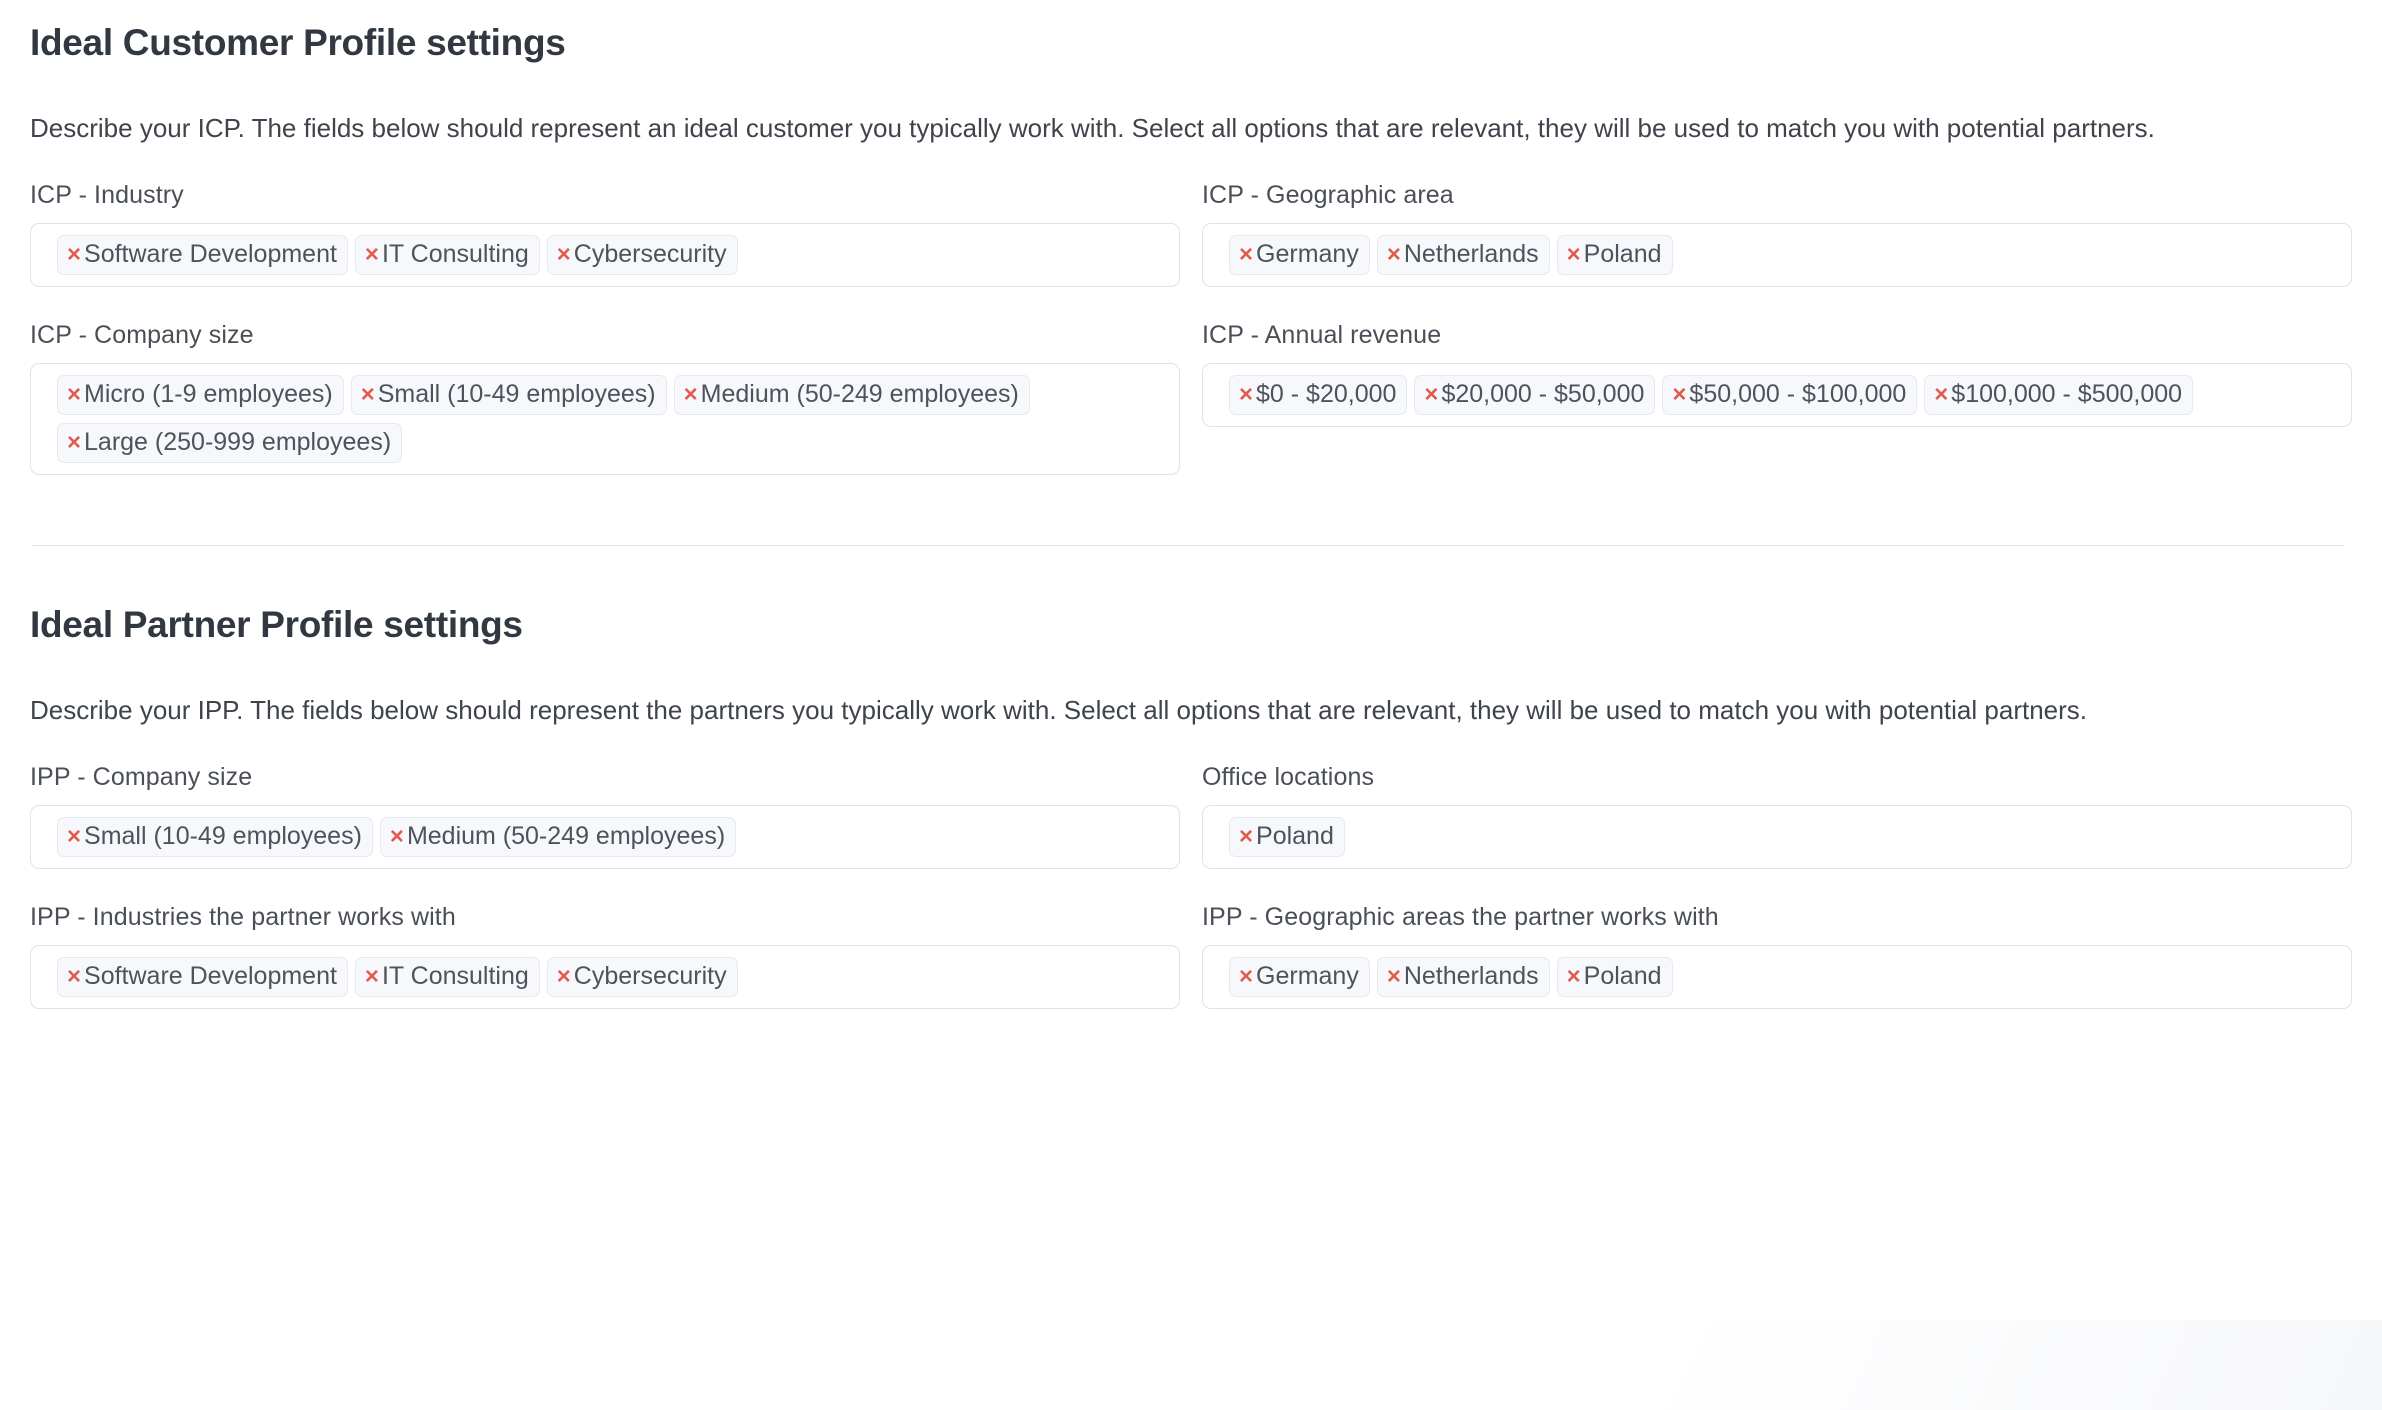 This screenshot has width=2382, height=1410. Describe the element at coordinates (1832, 1365) in the screenshot. I see `bottom-gradient-overlay` at that location.